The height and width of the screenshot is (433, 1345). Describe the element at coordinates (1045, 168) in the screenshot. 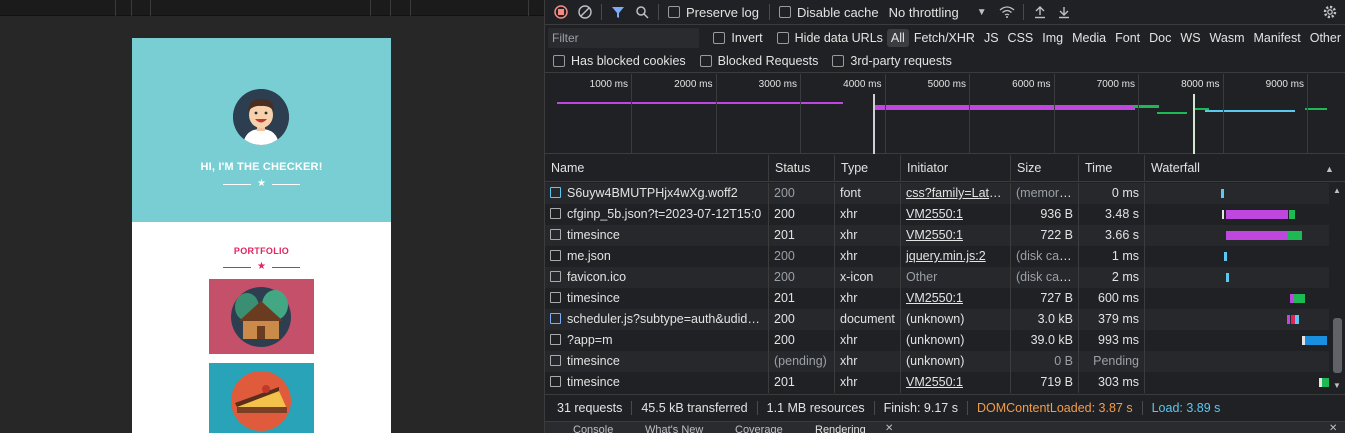

I see `col-size-header: Size` at that location.